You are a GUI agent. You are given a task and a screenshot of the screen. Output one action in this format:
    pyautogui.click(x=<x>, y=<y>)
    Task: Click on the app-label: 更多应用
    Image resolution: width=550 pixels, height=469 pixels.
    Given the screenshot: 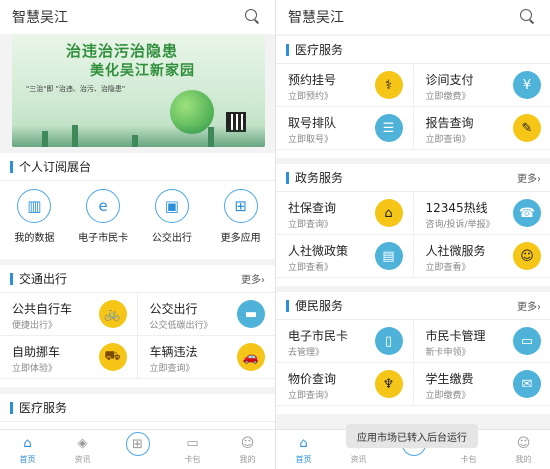 What is the action you would take?
    pyautogui.click(x=240, y=238)
    